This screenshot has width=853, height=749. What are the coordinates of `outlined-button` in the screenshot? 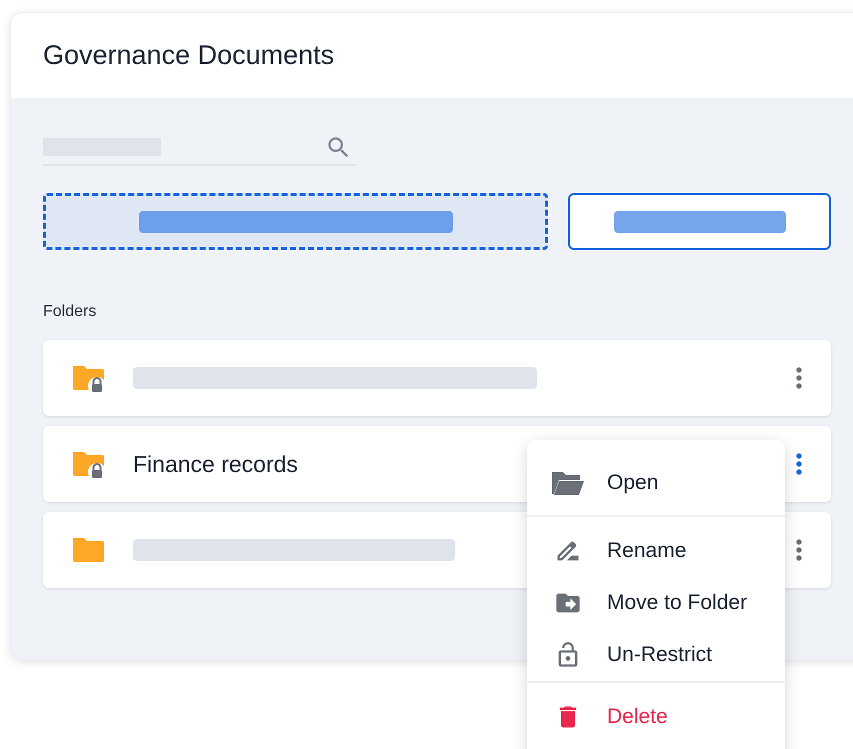 It's located at (699, 221).